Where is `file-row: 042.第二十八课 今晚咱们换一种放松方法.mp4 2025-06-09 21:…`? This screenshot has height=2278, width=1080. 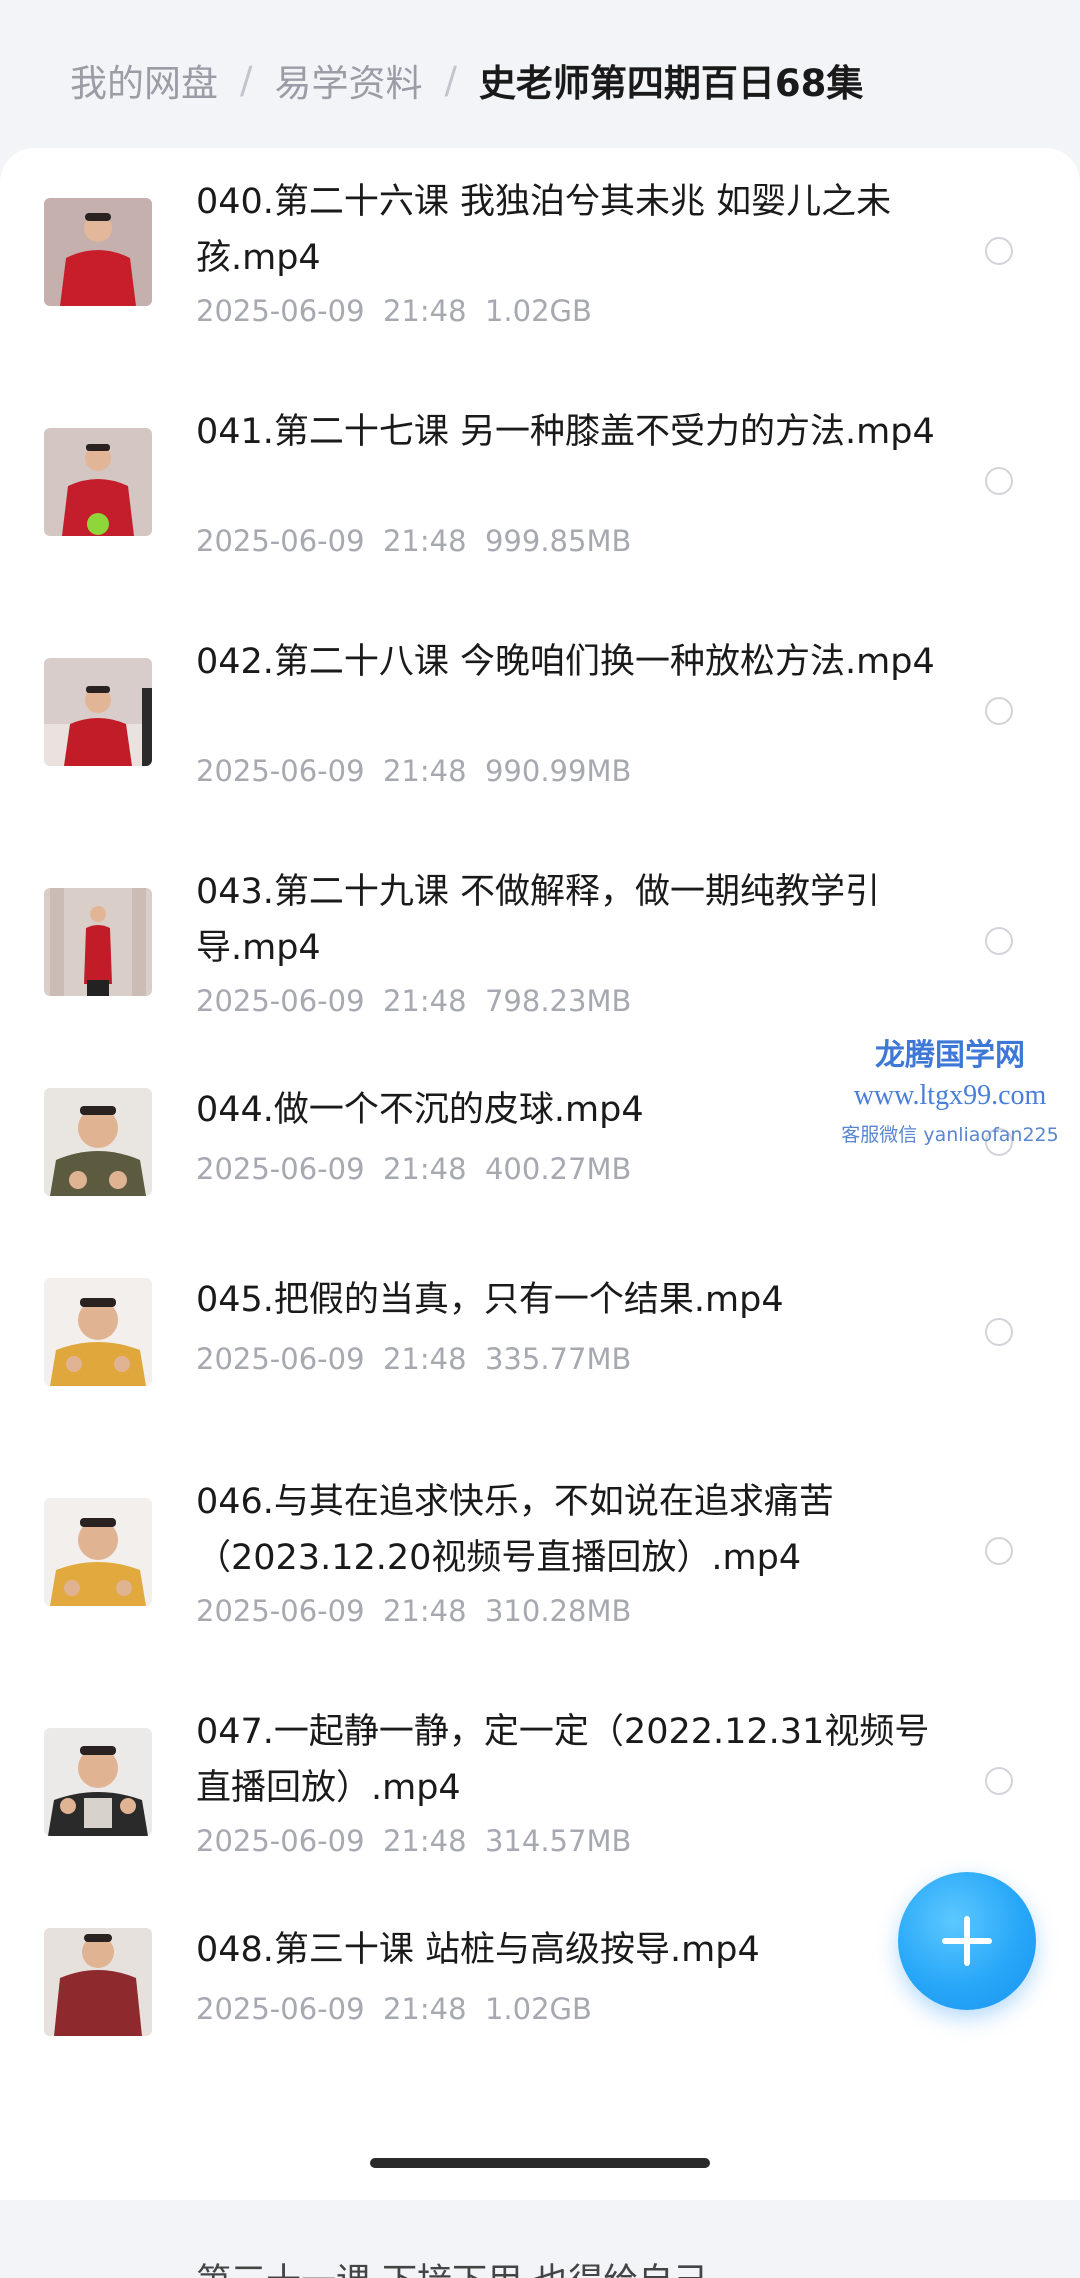 file-row: 042.第二十八课 今晚咱们换一种放松方法.mp4 2025-06-09 21:… is located at coordinates (540, 723).